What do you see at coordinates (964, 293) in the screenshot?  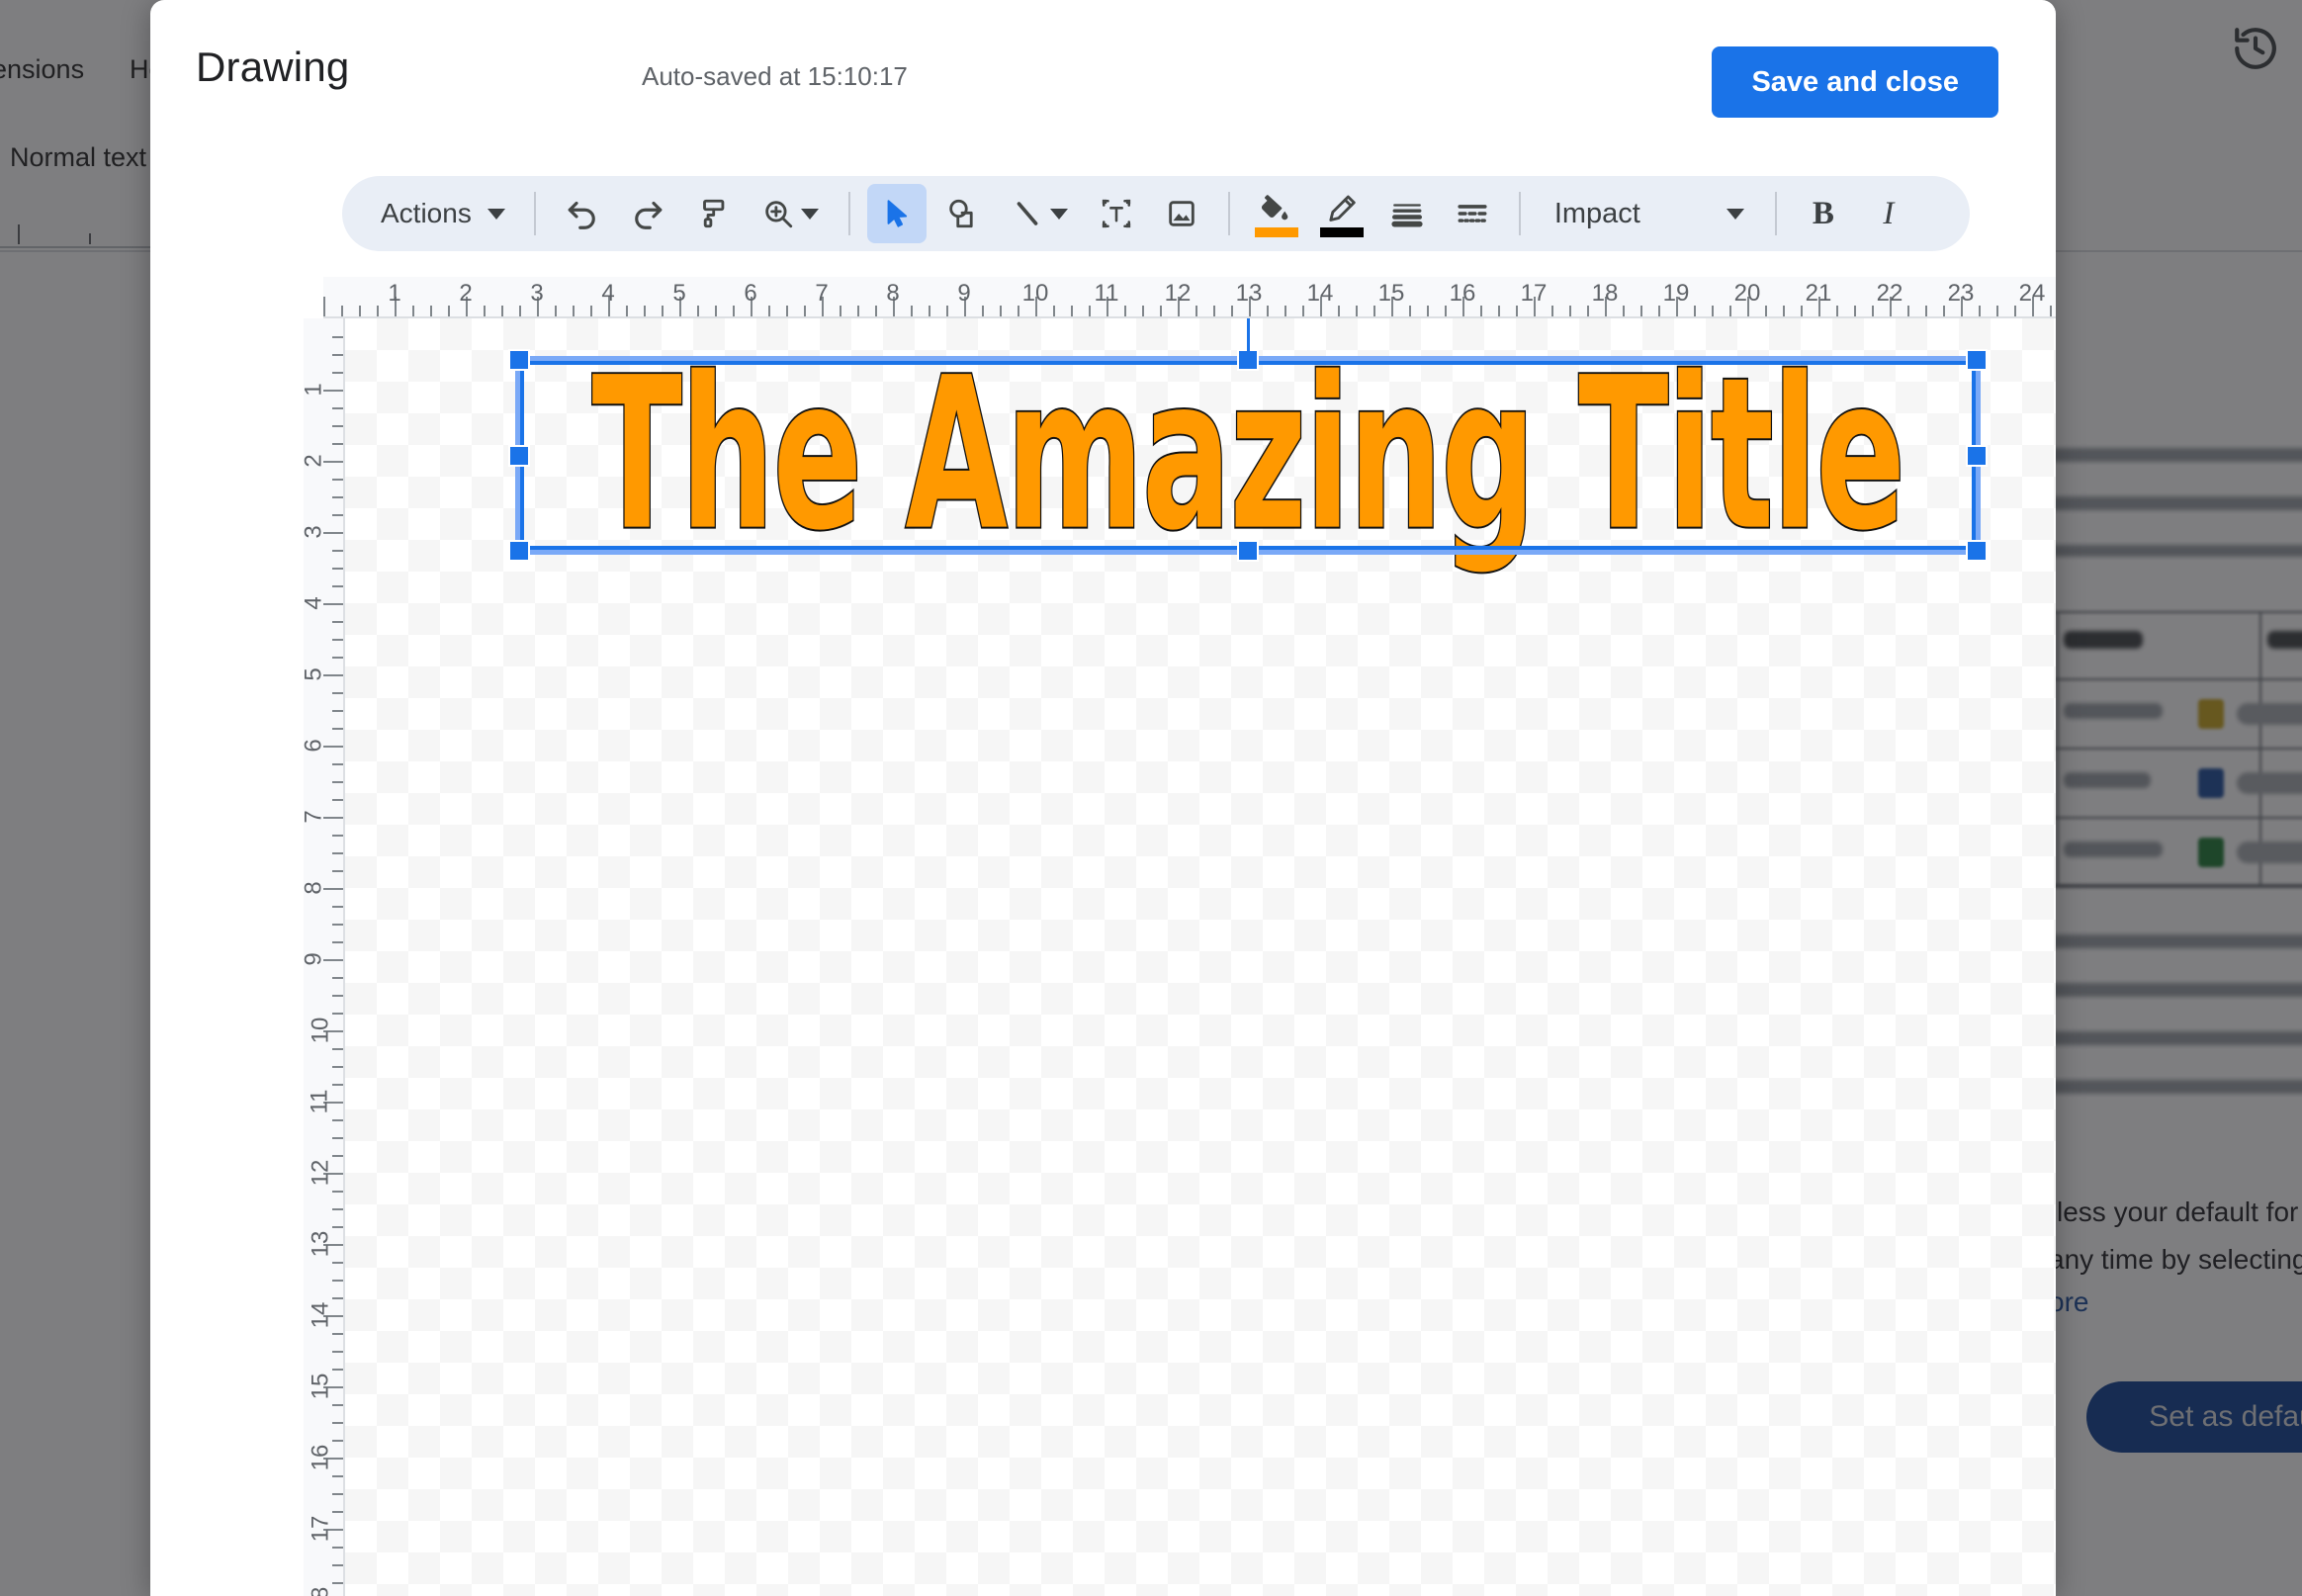 I see `ruler-label: 9` at bounding box center [964, 293].